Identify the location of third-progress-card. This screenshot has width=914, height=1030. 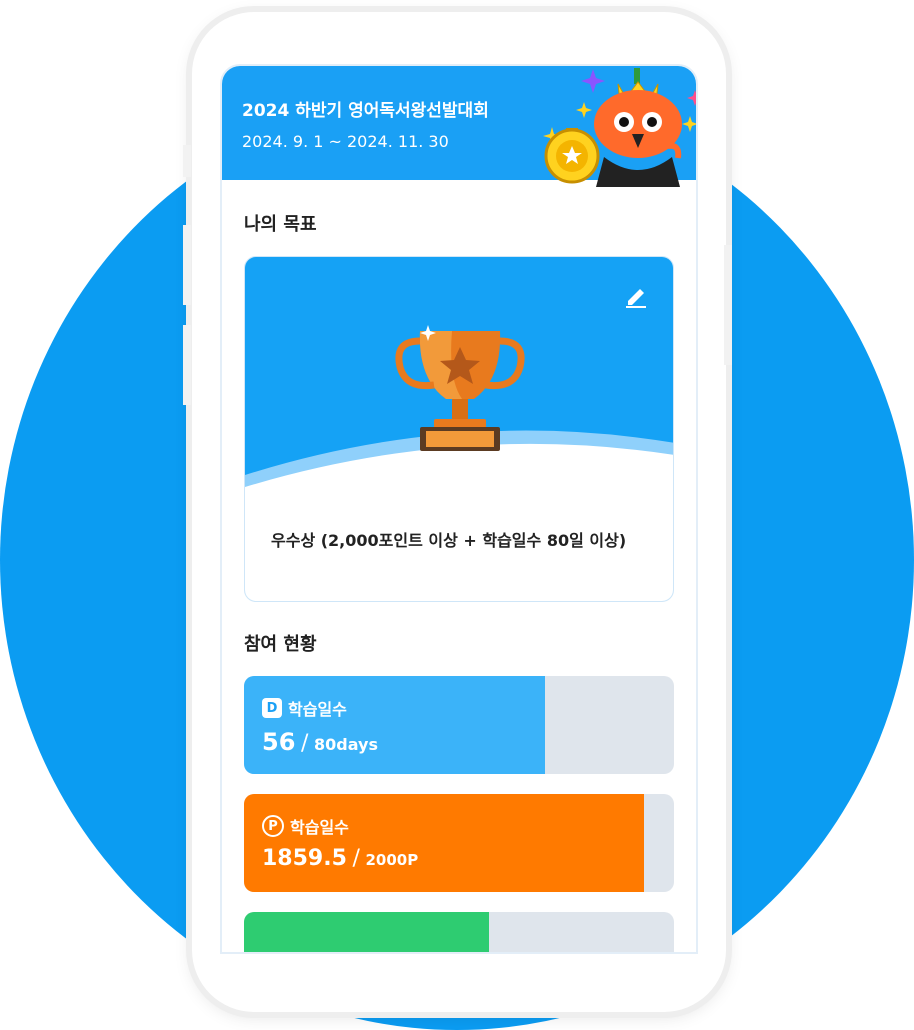
(459, 932).